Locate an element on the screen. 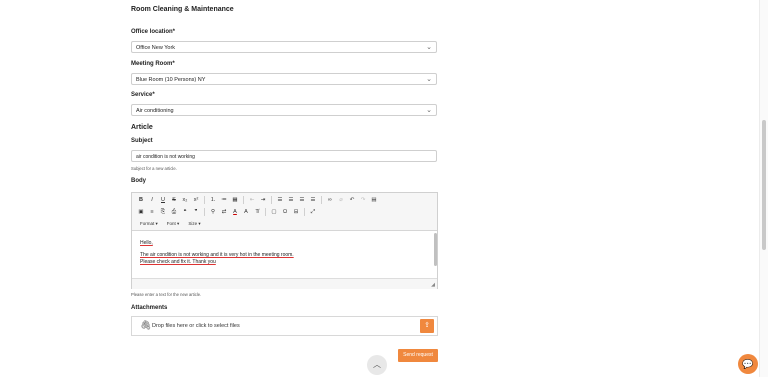 The image size is (768, 377). service-select: Air conditioning ⌄ is located at coordinates (284, 110).